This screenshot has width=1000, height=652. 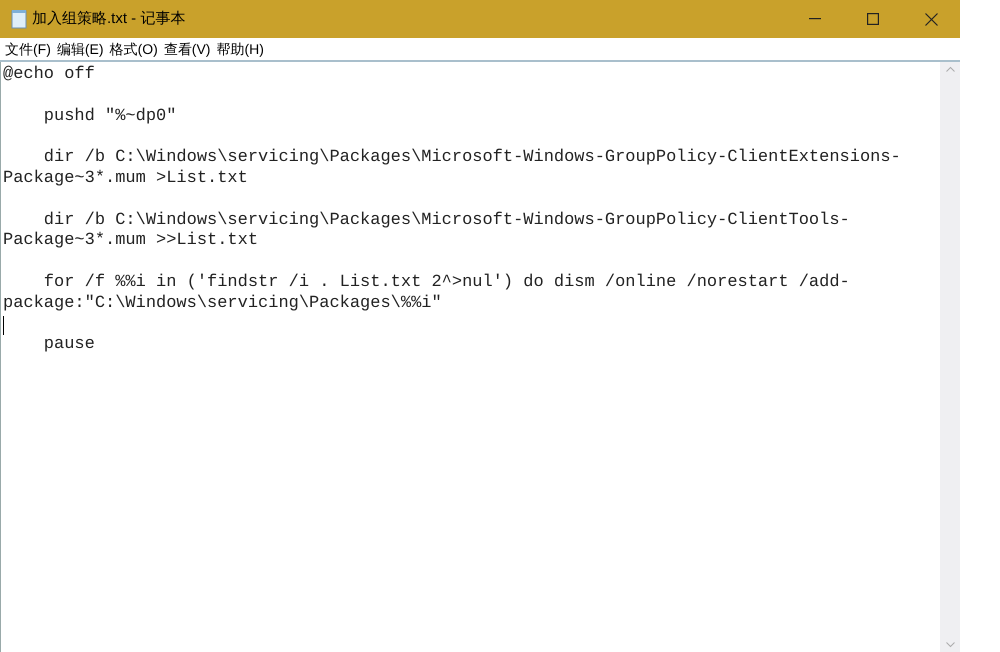 I want to click on window-title: 加入组策略.txt - 记事本, so click(x=109, y=18).